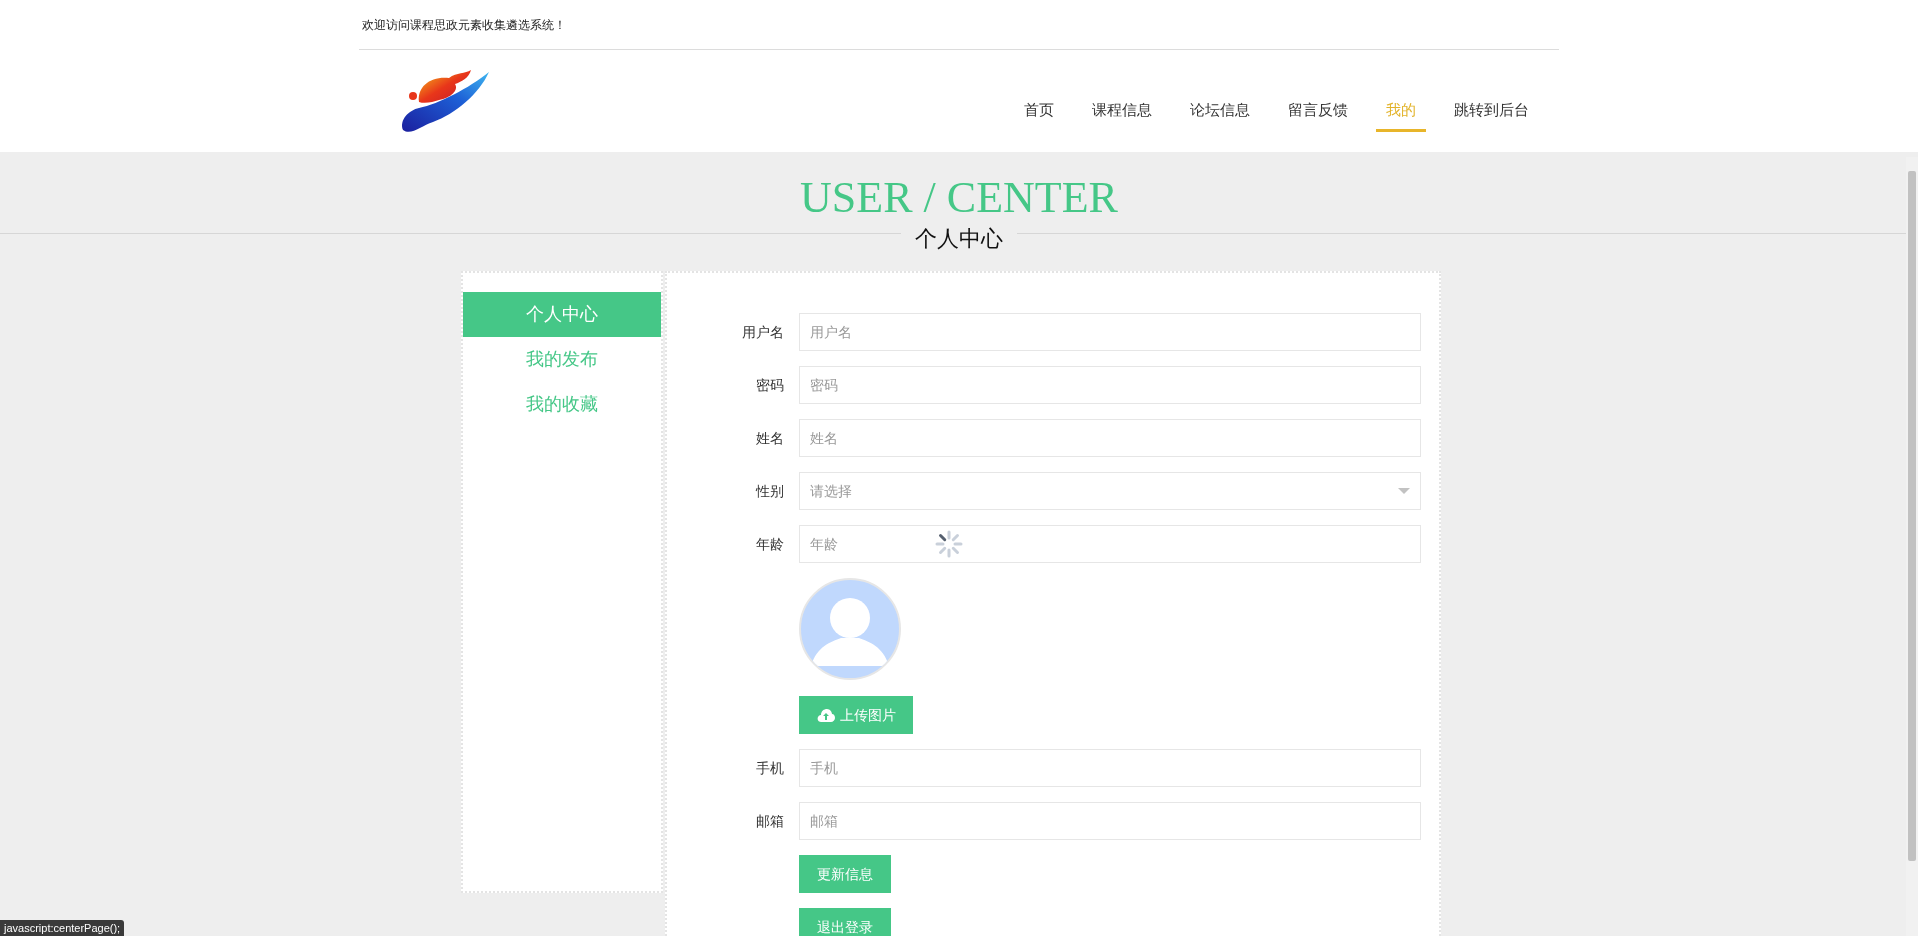  Describe the element at coordinates (1110, 385) in the screenshot. I see `text-input: 密码` at that location.